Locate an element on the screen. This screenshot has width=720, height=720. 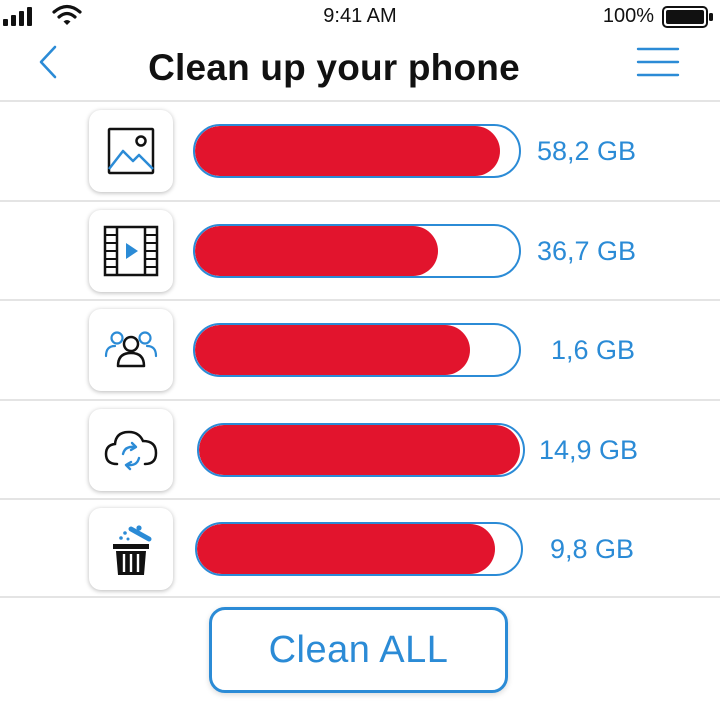
category-row-photos: 58,2 GB is located at coordinates (360, 150).